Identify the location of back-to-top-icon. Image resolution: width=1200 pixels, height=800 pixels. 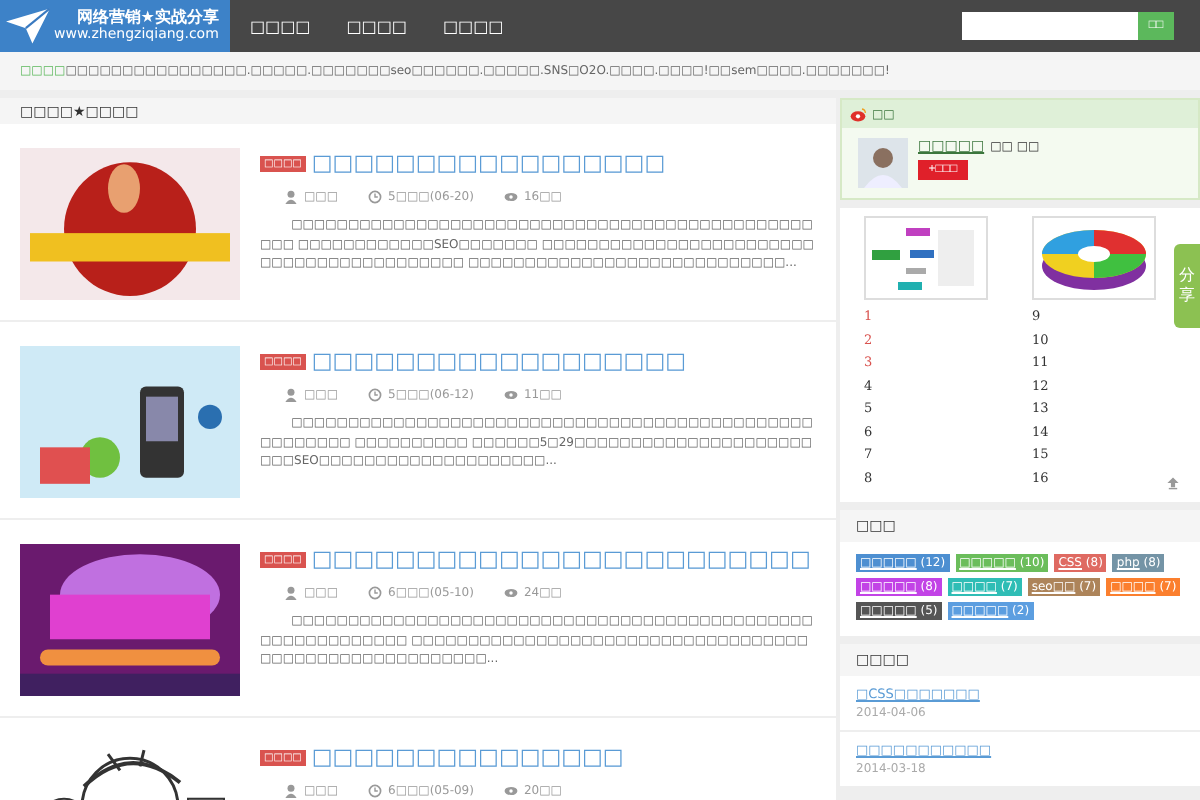
(1173, 483).